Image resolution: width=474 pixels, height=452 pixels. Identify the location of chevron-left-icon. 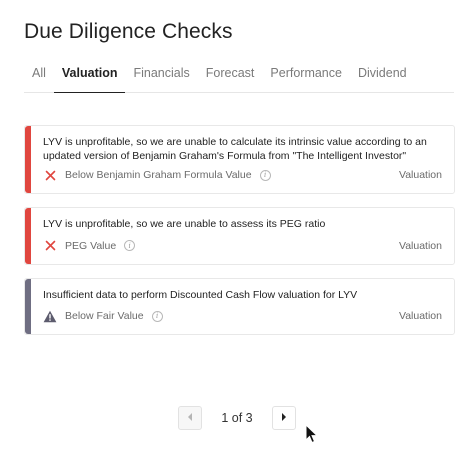
(190, 418).